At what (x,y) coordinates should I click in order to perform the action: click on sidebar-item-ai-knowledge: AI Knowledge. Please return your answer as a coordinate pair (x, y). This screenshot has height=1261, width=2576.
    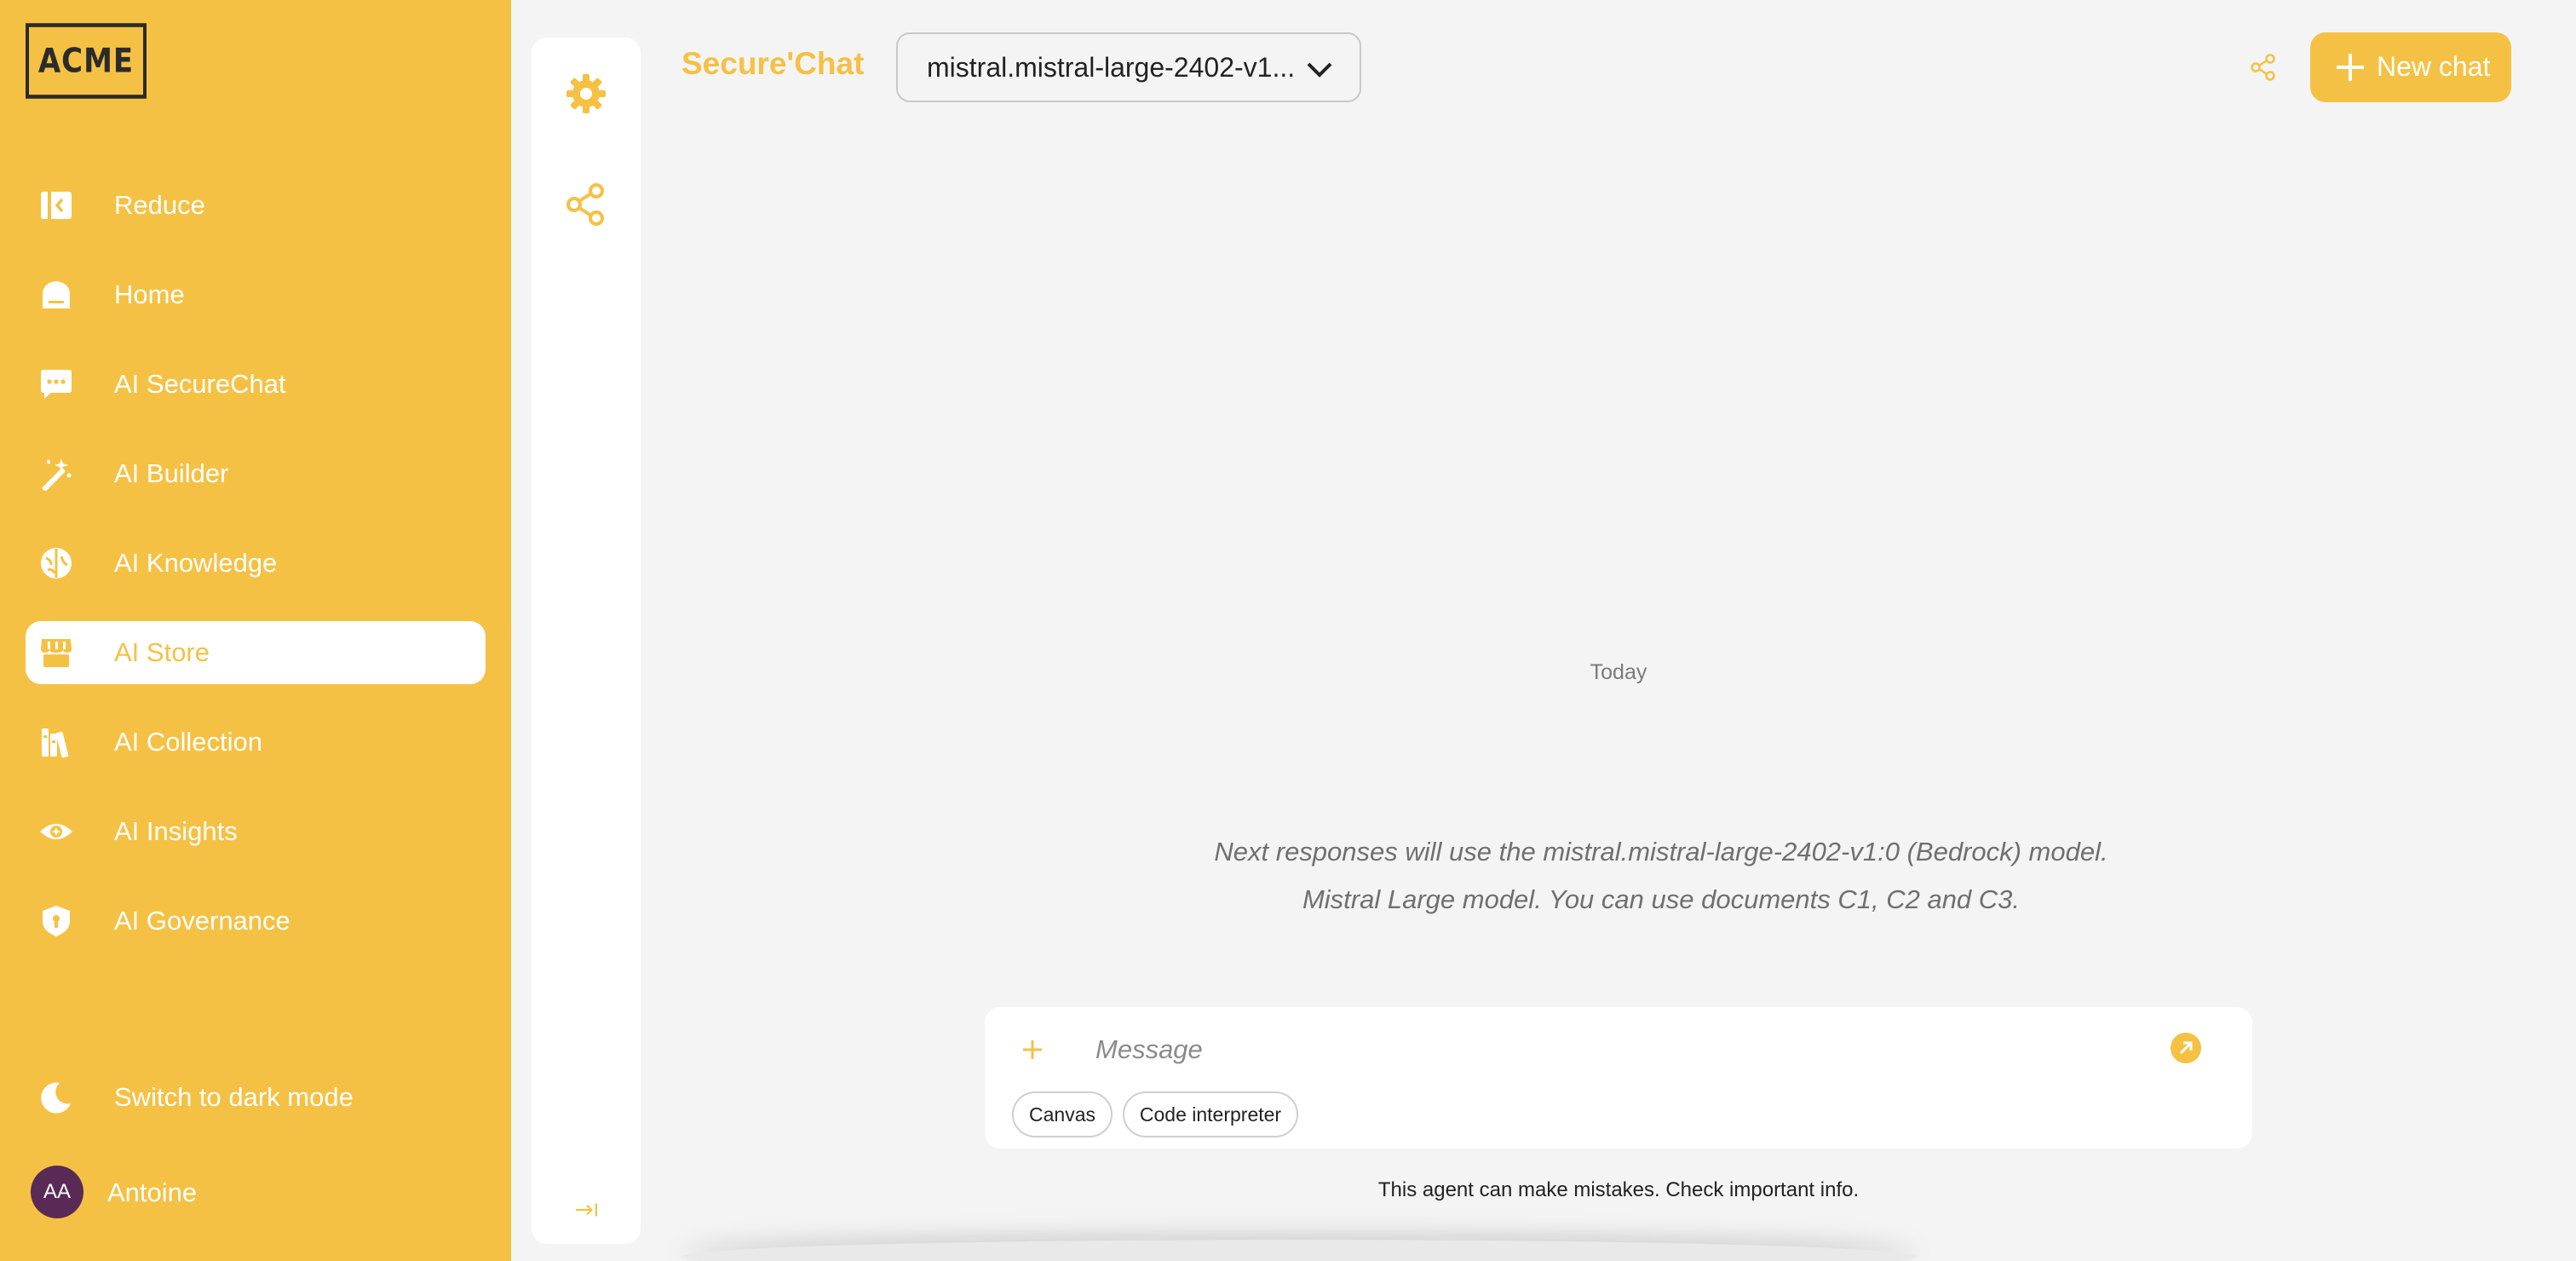
    Looking at the image, I should click on (256, 564).